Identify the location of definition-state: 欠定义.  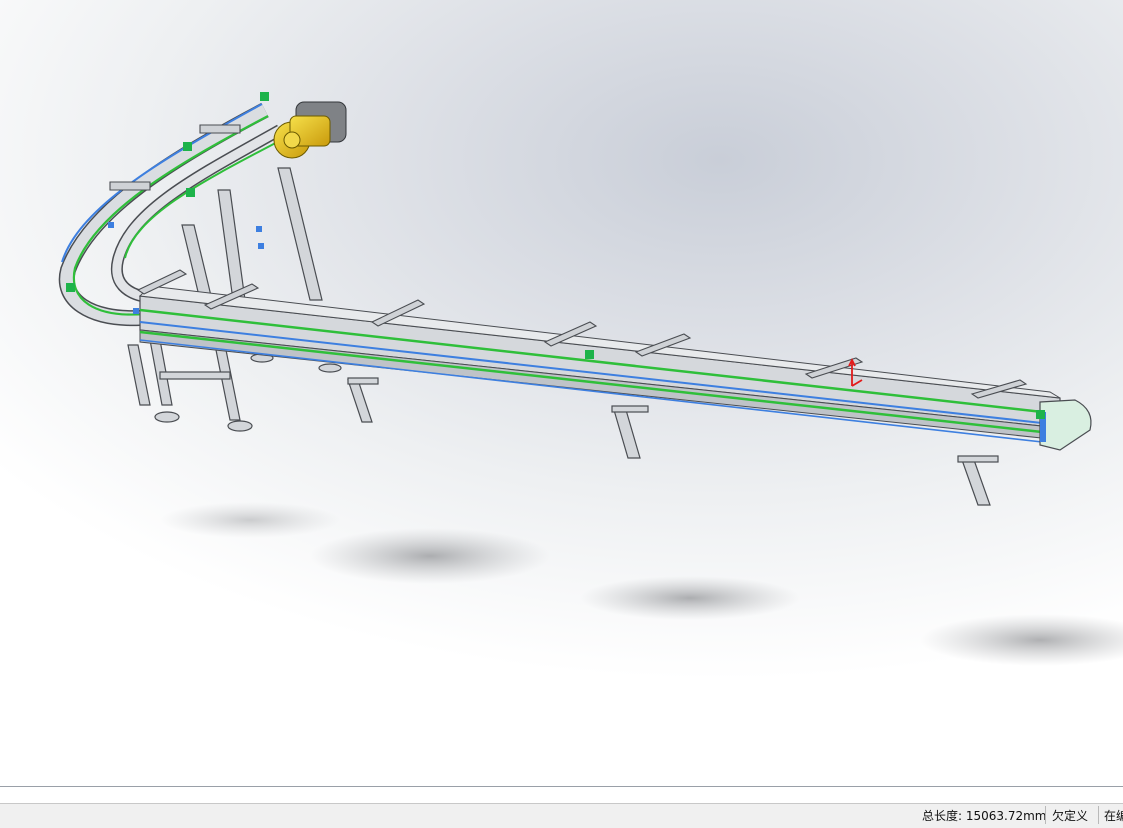
(1070, 816).